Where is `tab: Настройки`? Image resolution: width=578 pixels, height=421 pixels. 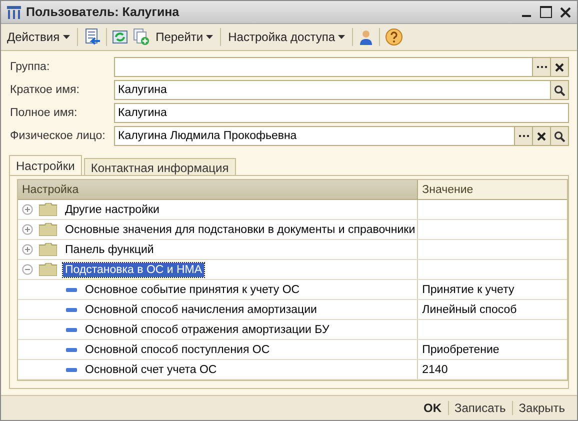 tab: Настройки is located at coordinates (45, 165).